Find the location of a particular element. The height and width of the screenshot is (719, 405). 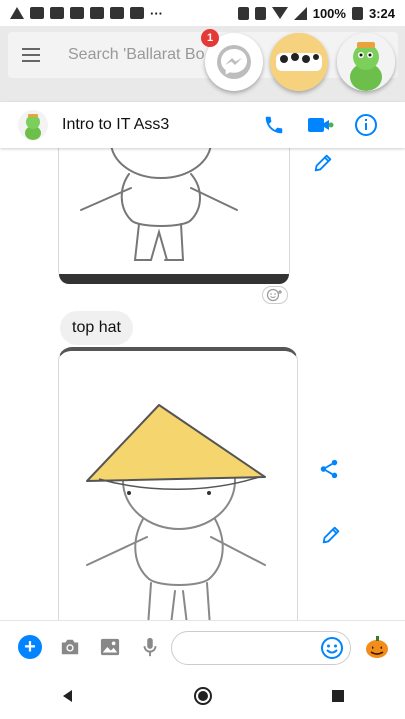

video-call-button is located at coordinates (320, 125).